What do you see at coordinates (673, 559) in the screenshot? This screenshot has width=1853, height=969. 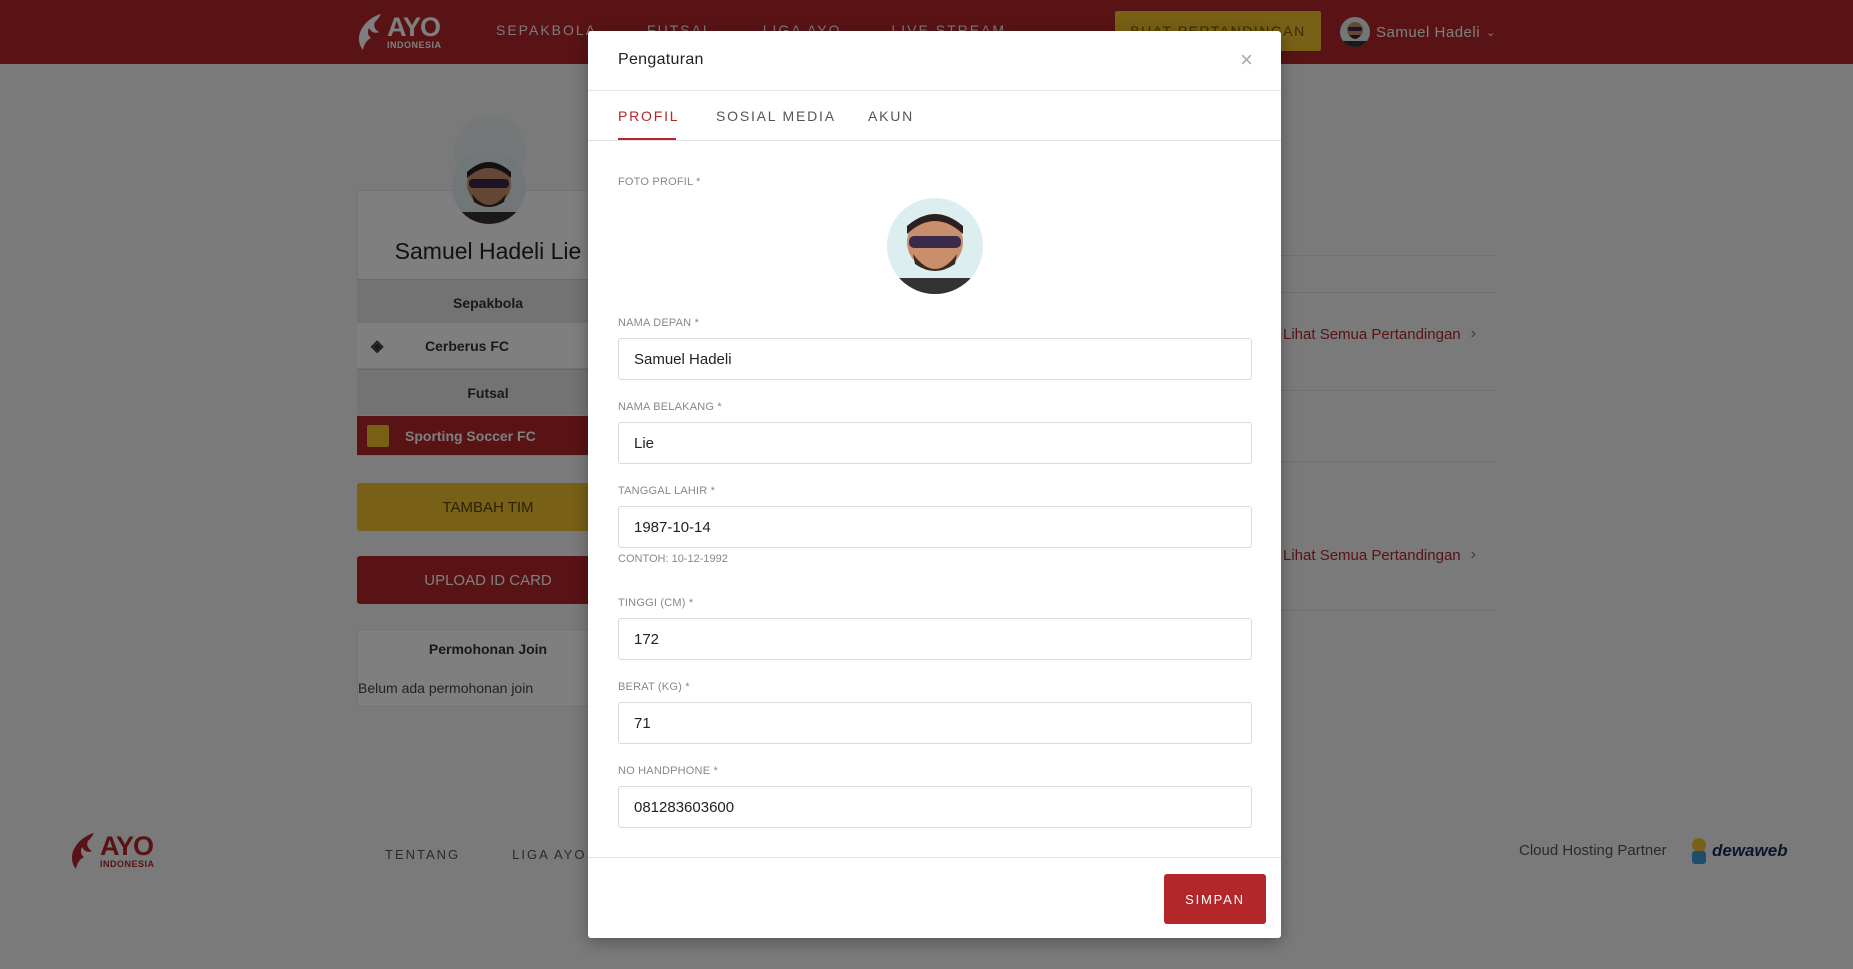 I see `birth-date-hint: CONTOH: 10-12-1992` at bounding box center [673, 559].